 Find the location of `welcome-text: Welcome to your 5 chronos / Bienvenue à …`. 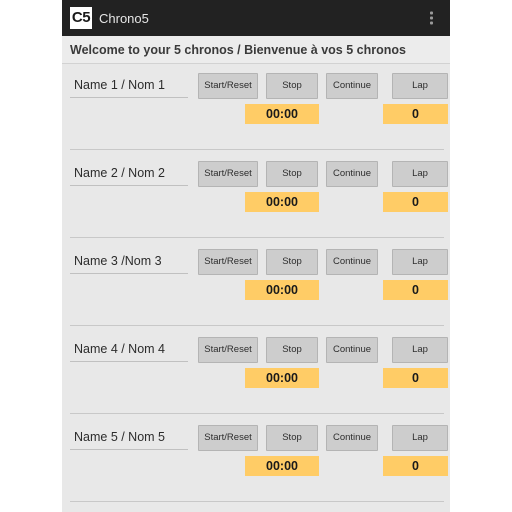

welcome-text: Welcome to your 5 chronos / Bienvenue à … is located at coordinates (238, 49).